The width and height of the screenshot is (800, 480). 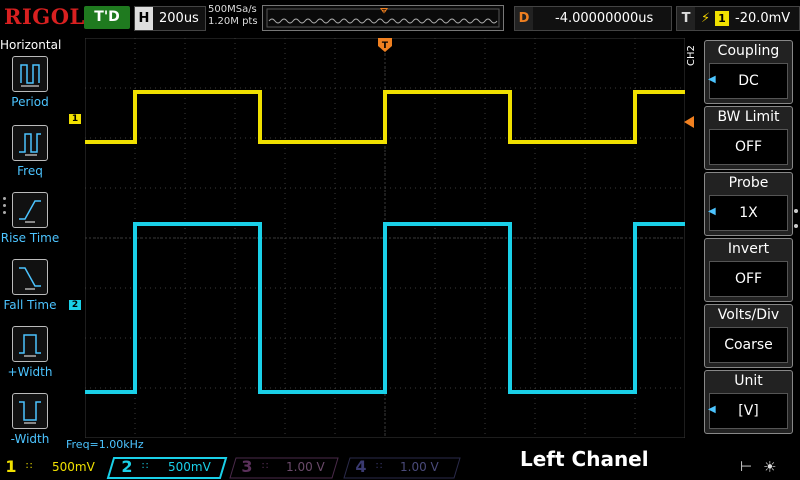 I want to click on channel-1-waveform, so click(x=385, y=117).